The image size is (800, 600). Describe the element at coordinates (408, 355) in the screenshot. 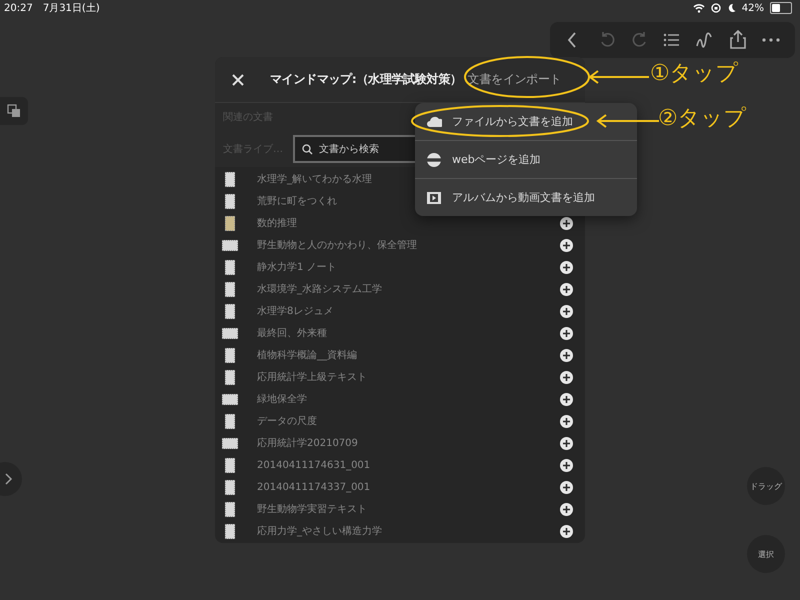

I see `document-name: 植物科学概論__資料編` at that location.